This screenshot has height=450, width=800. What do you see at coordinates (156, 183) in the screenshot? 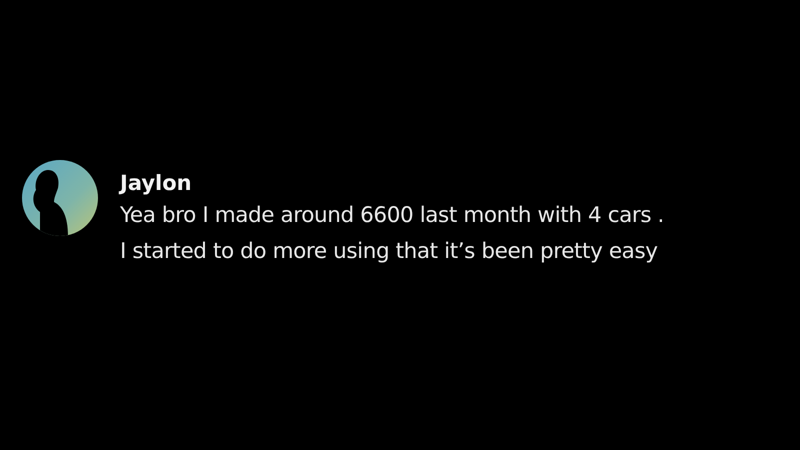
I see `author-name: Jaylon` at bounding box center [156, 183].